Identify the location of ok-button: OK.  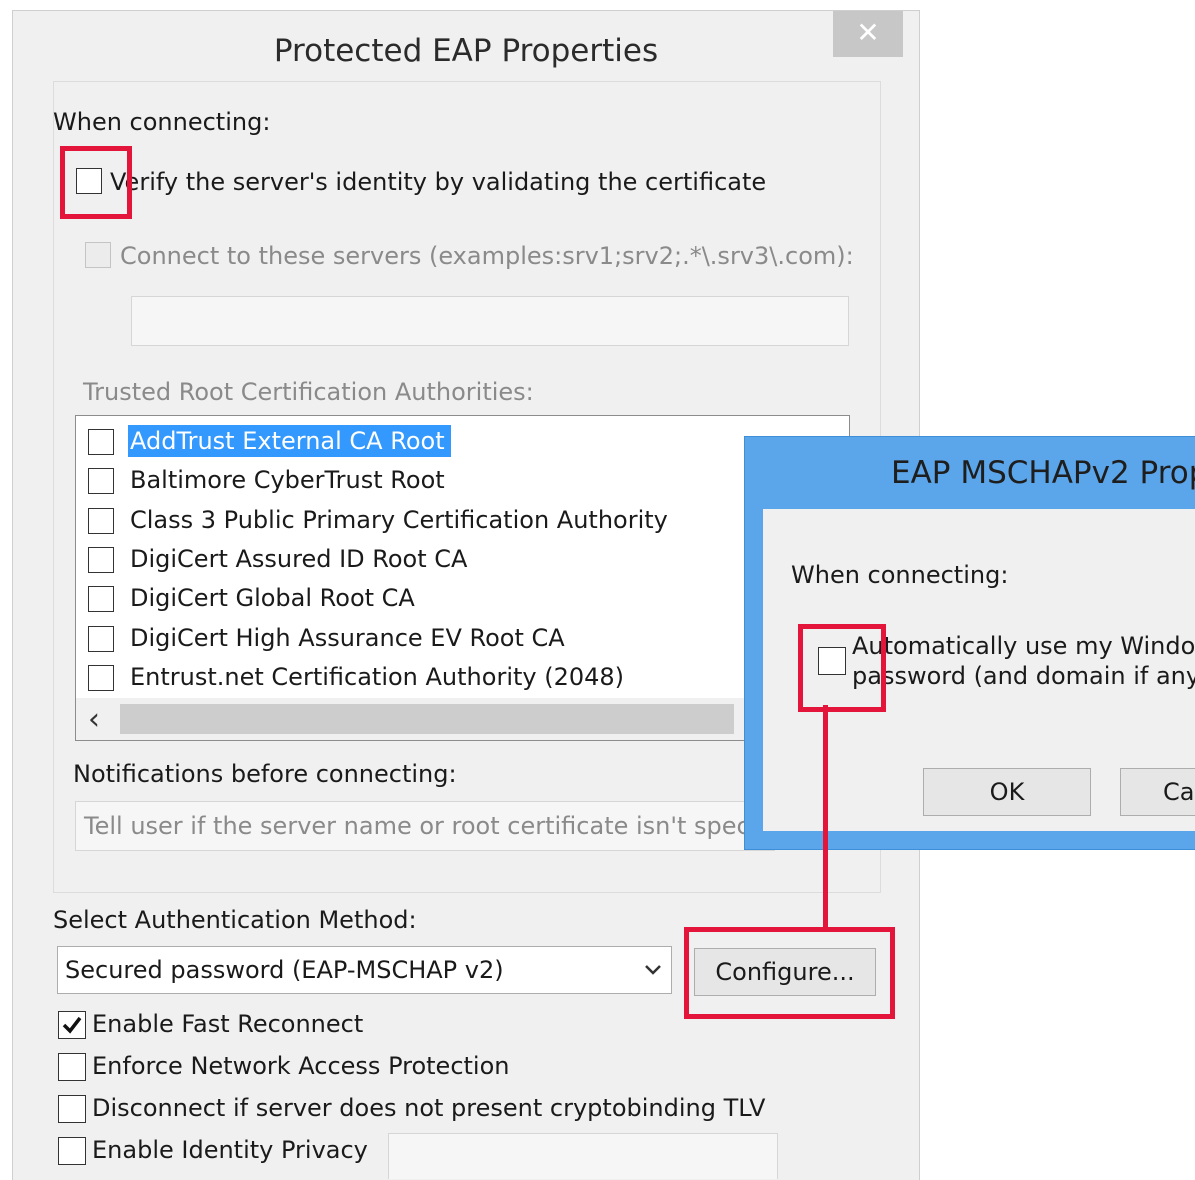
(1007, 792).